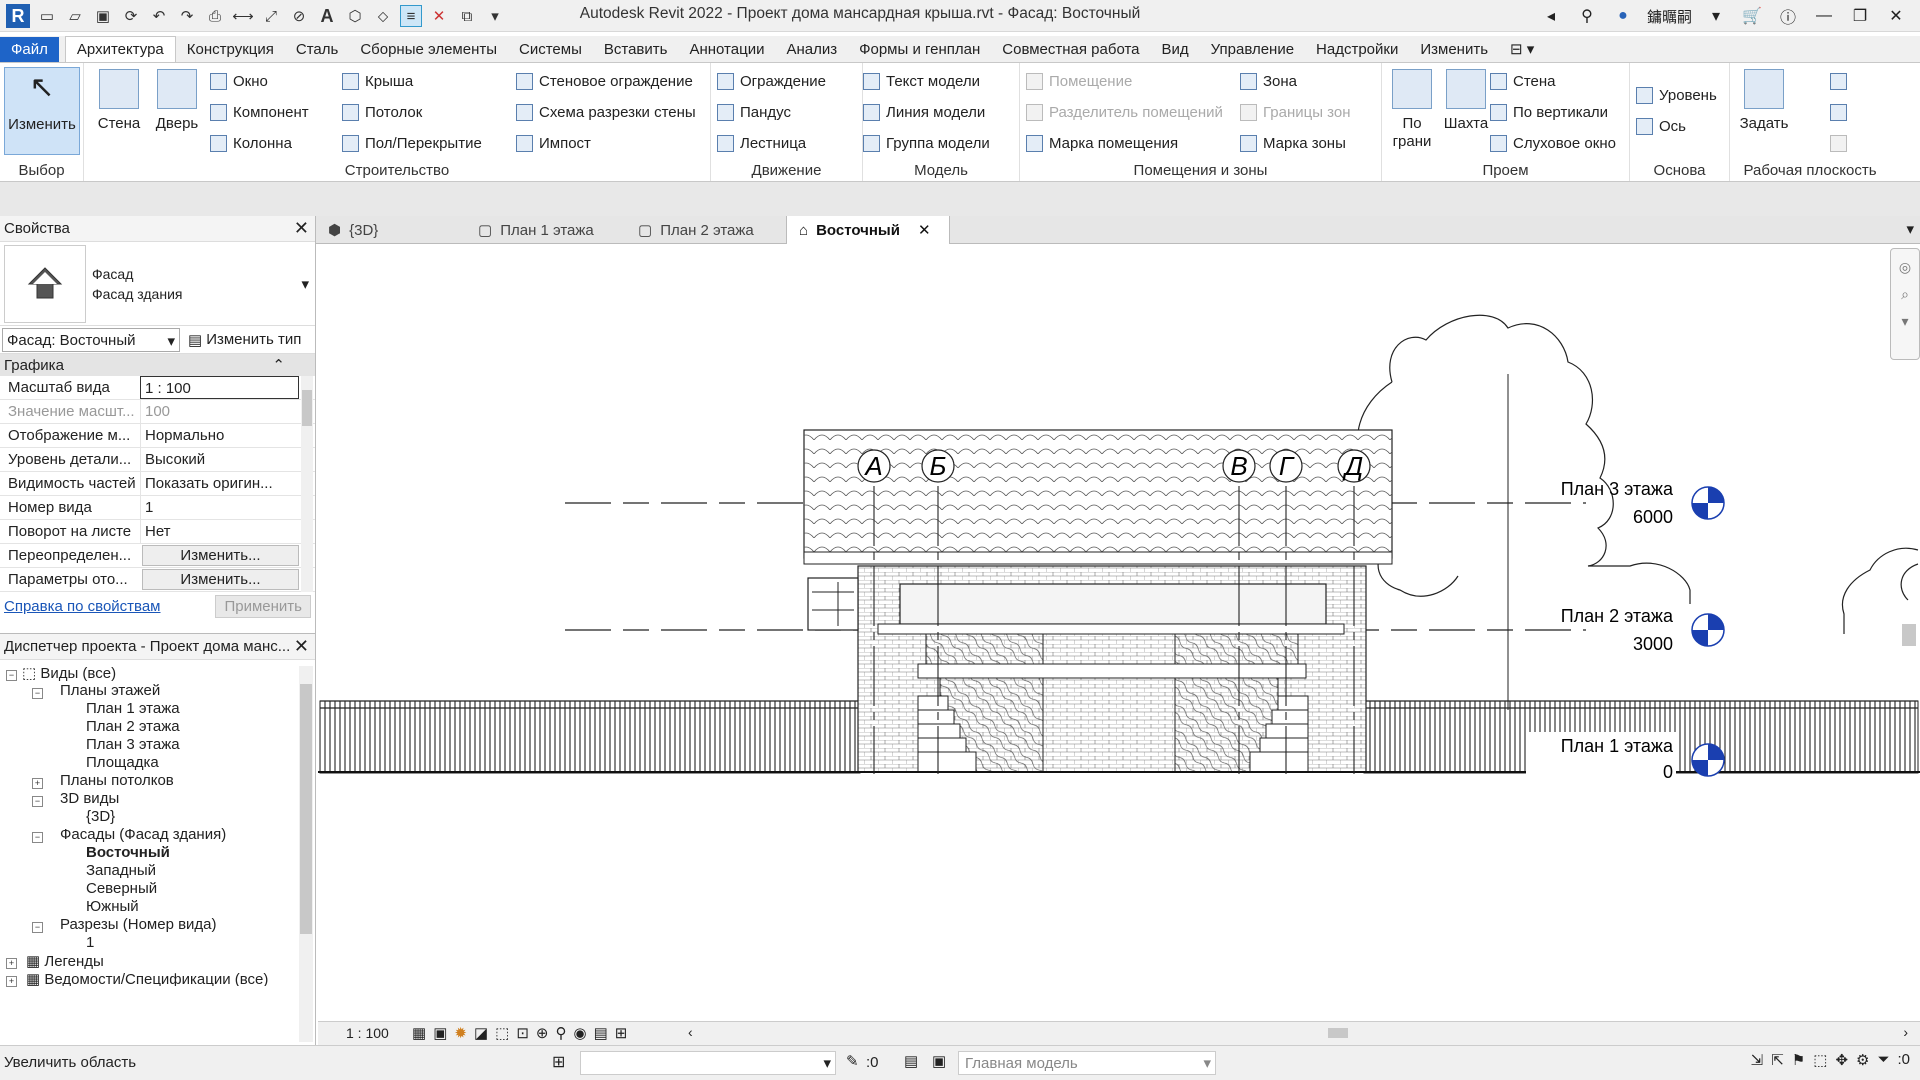 Image resolution: width=1920 pixels, height=1080 pixels. What do you see at coordinates (367, 1033) in the screenshot?
I see `view-scale: 1 : 100` at bounding box center [367, 1033].